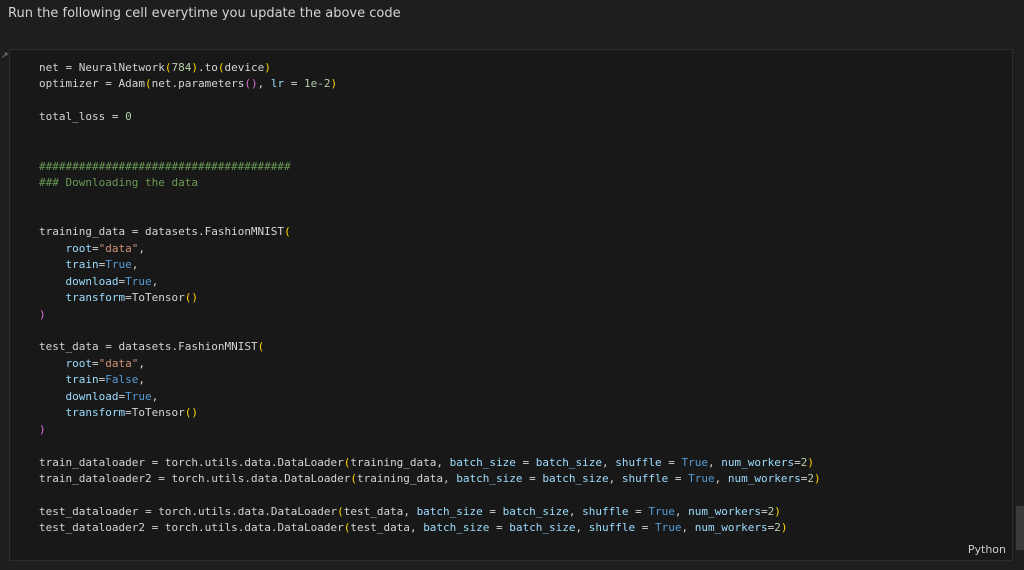 The height and width of the screenshot is (570, 1024). I want to click on code-line: total_loss = 0, so click(430, 117).